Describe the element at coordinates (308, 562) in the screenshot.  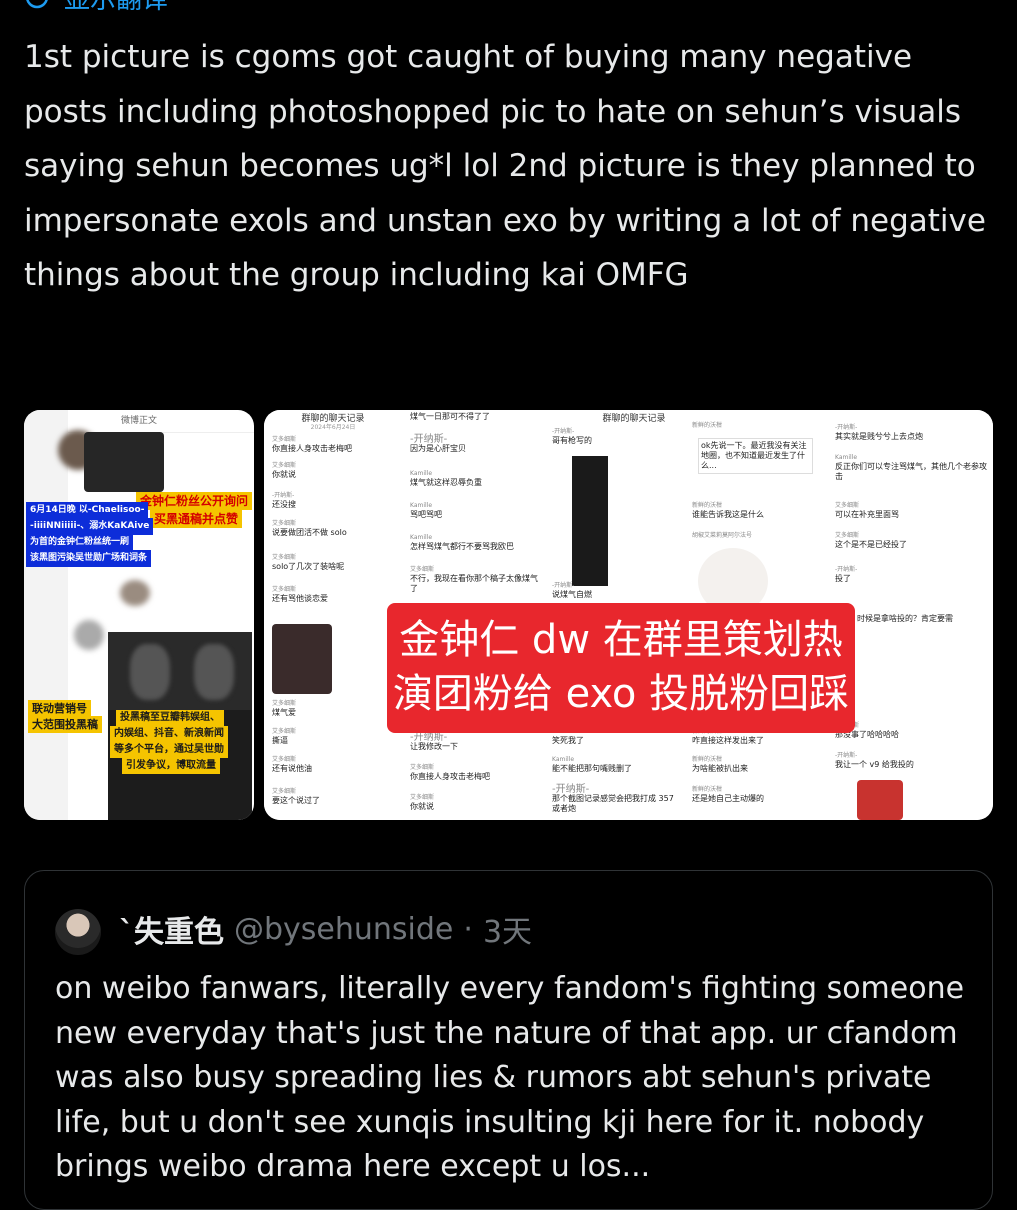
I see `chat-message: 艾多细斯 solo了几次了装啥呢` at that location.